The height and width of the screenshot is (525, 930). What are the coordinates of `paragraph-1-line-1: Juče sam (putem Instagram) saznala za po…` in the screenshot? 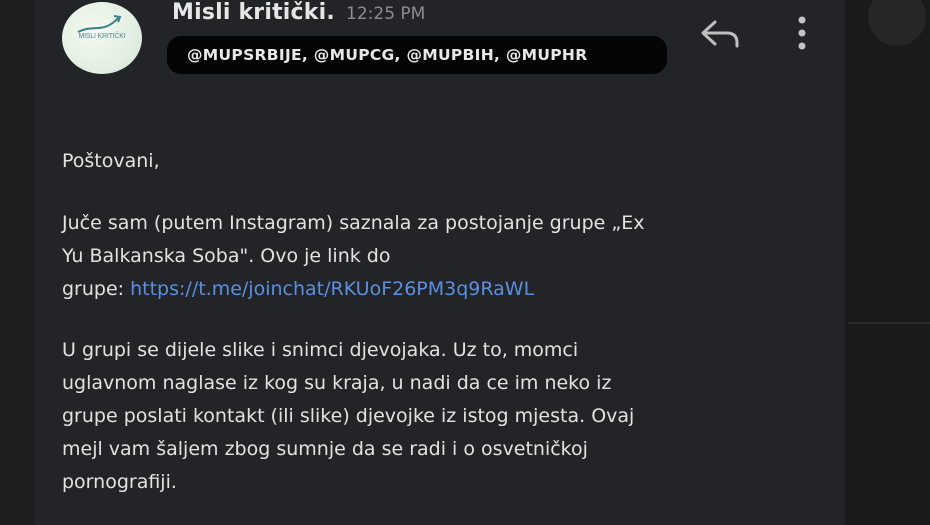 It's located at (353, 223).